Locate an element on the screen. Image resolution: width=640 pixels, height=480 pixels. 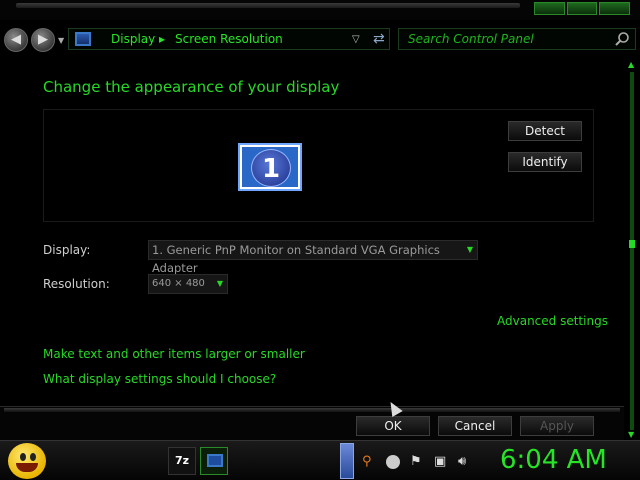
divider is located at coordinates (312, 410).